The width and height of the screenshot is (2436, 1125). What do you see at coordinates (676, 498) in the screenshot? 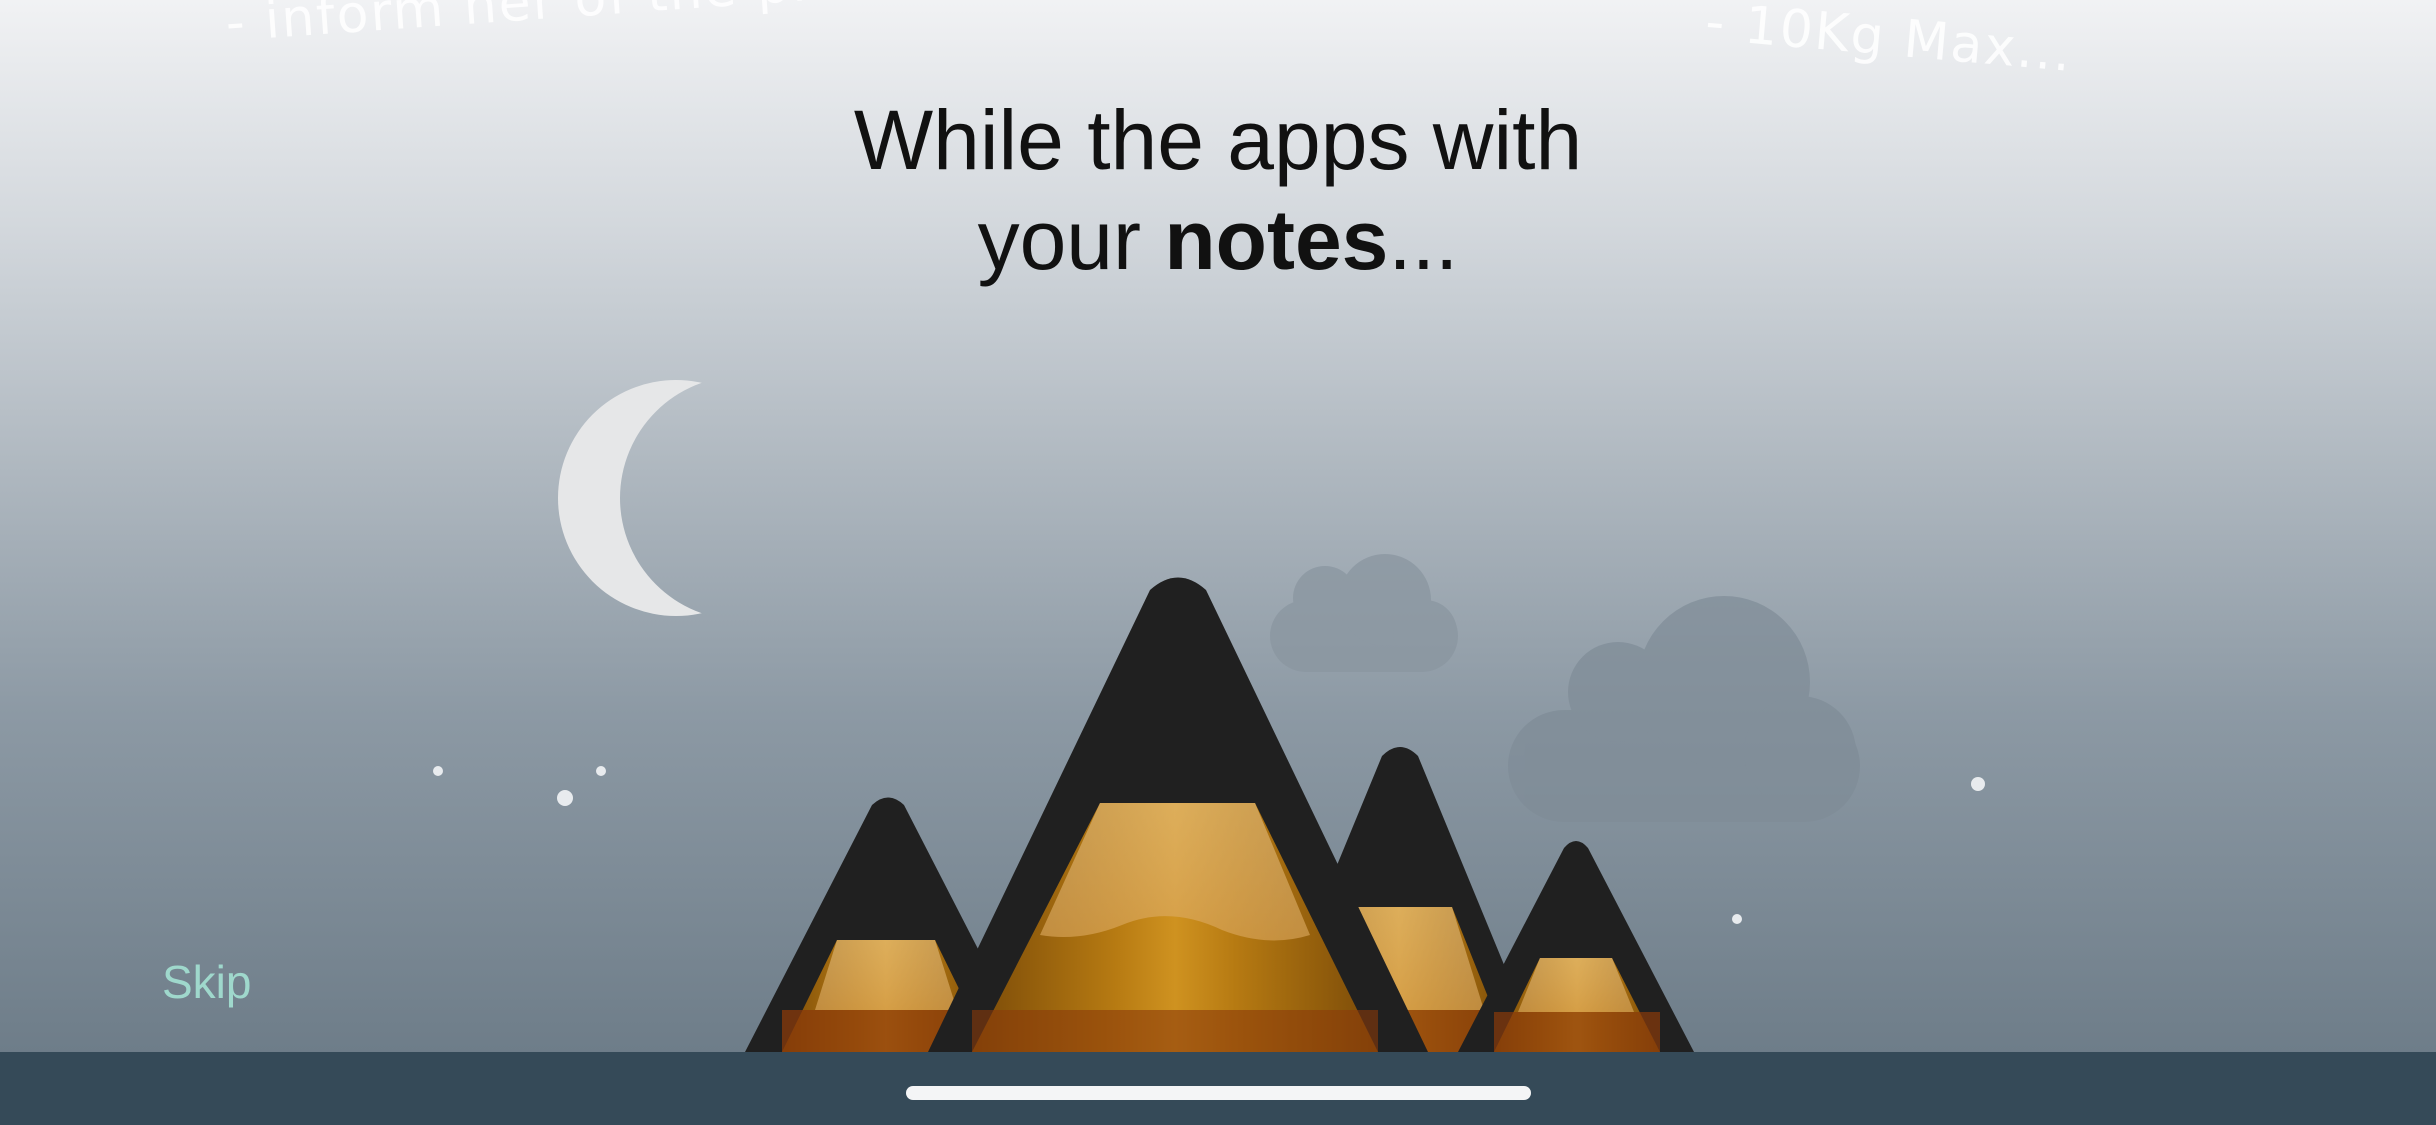
I see `moon-icon` at bounding box center [676, 498].